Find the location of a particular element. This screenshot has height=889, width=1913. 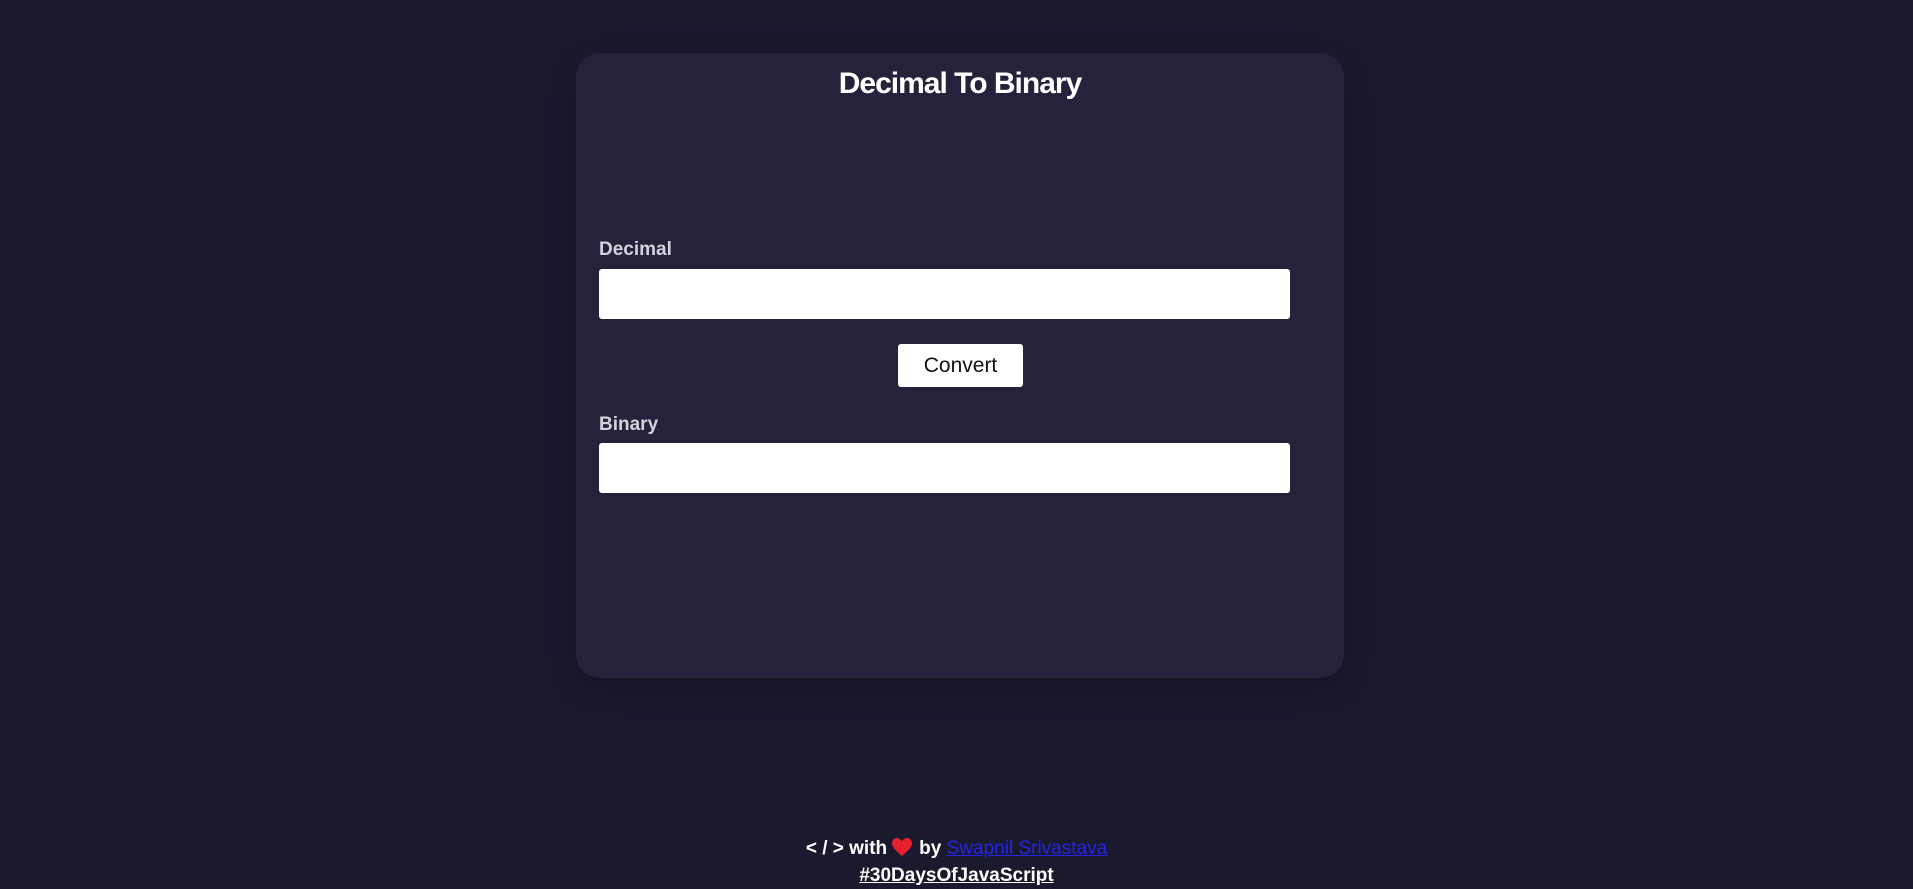

binary-output is located at coordinates (944, 468).